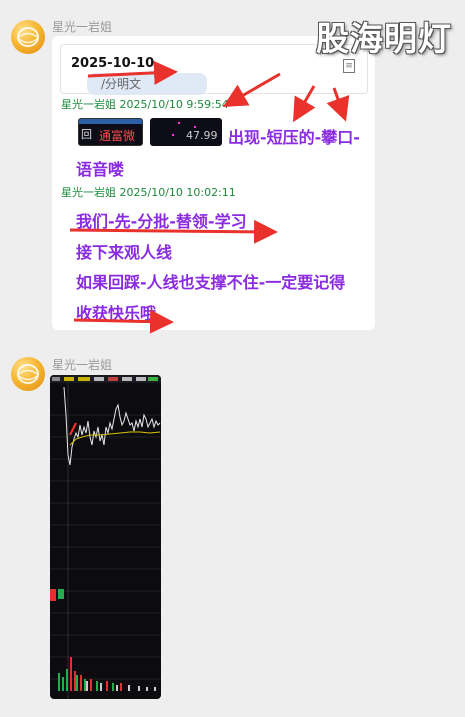 The height and width of the screenshot is (717, 465). I want to click on message-text: 如果回踩-人线也支撑不住-一定要记得, so click(211, 282).